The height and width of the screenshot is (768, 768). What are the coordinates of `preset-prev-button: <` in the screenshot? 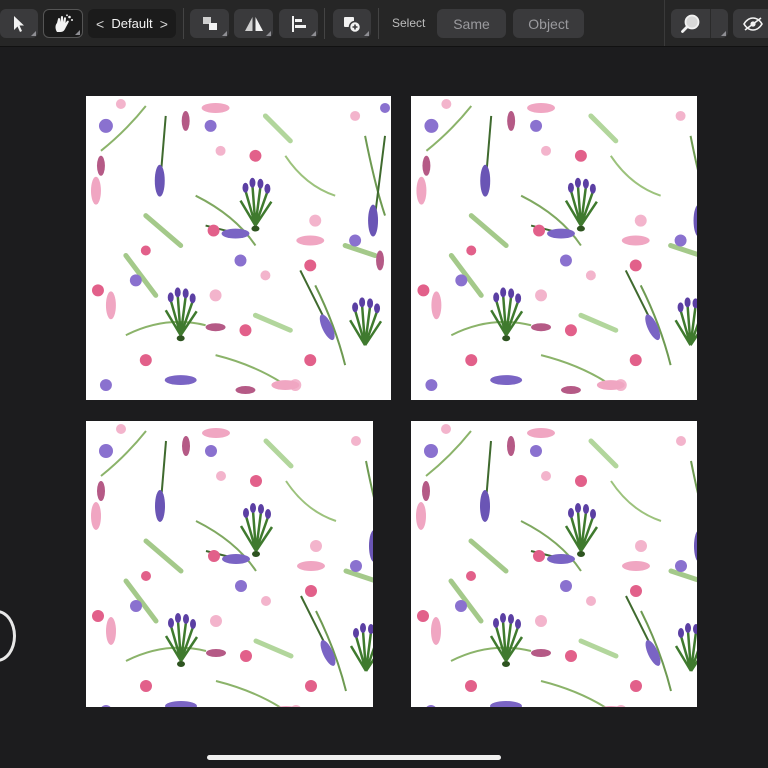 It's located at (100, 24).